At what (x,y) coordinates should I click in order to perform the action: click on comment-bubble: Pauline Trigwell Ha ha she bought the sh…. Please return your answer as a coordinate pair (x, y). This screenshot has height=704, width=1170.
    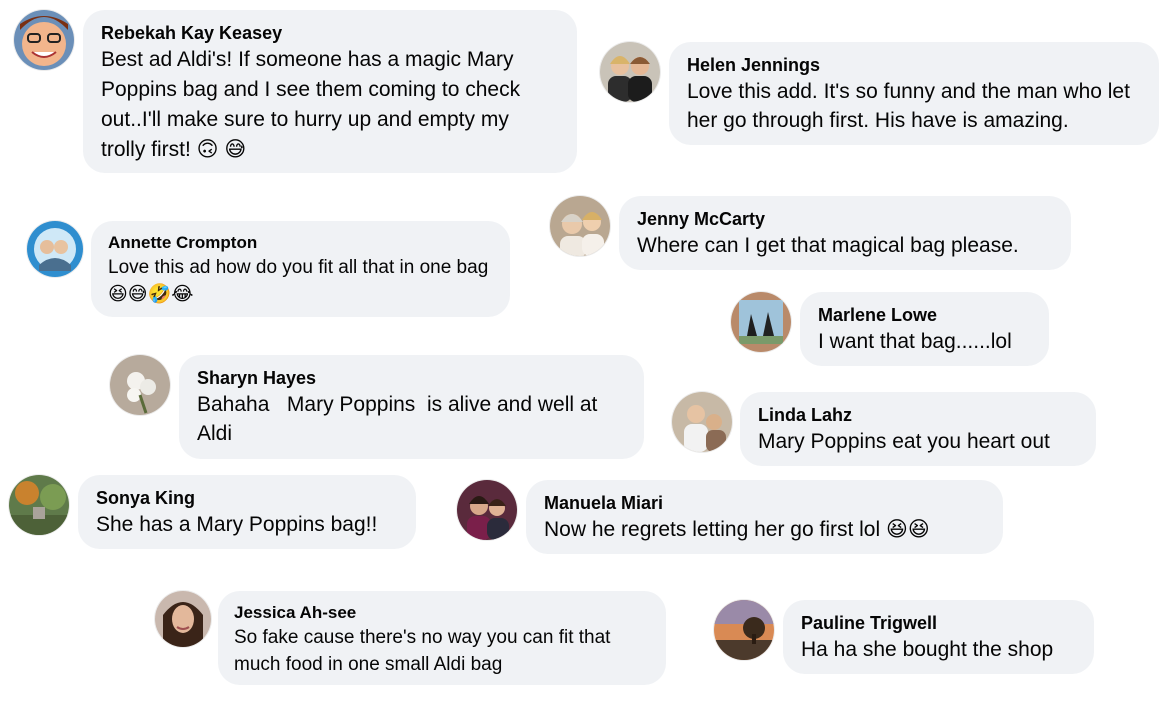
    Looking at the image, I should click on (938, 637).